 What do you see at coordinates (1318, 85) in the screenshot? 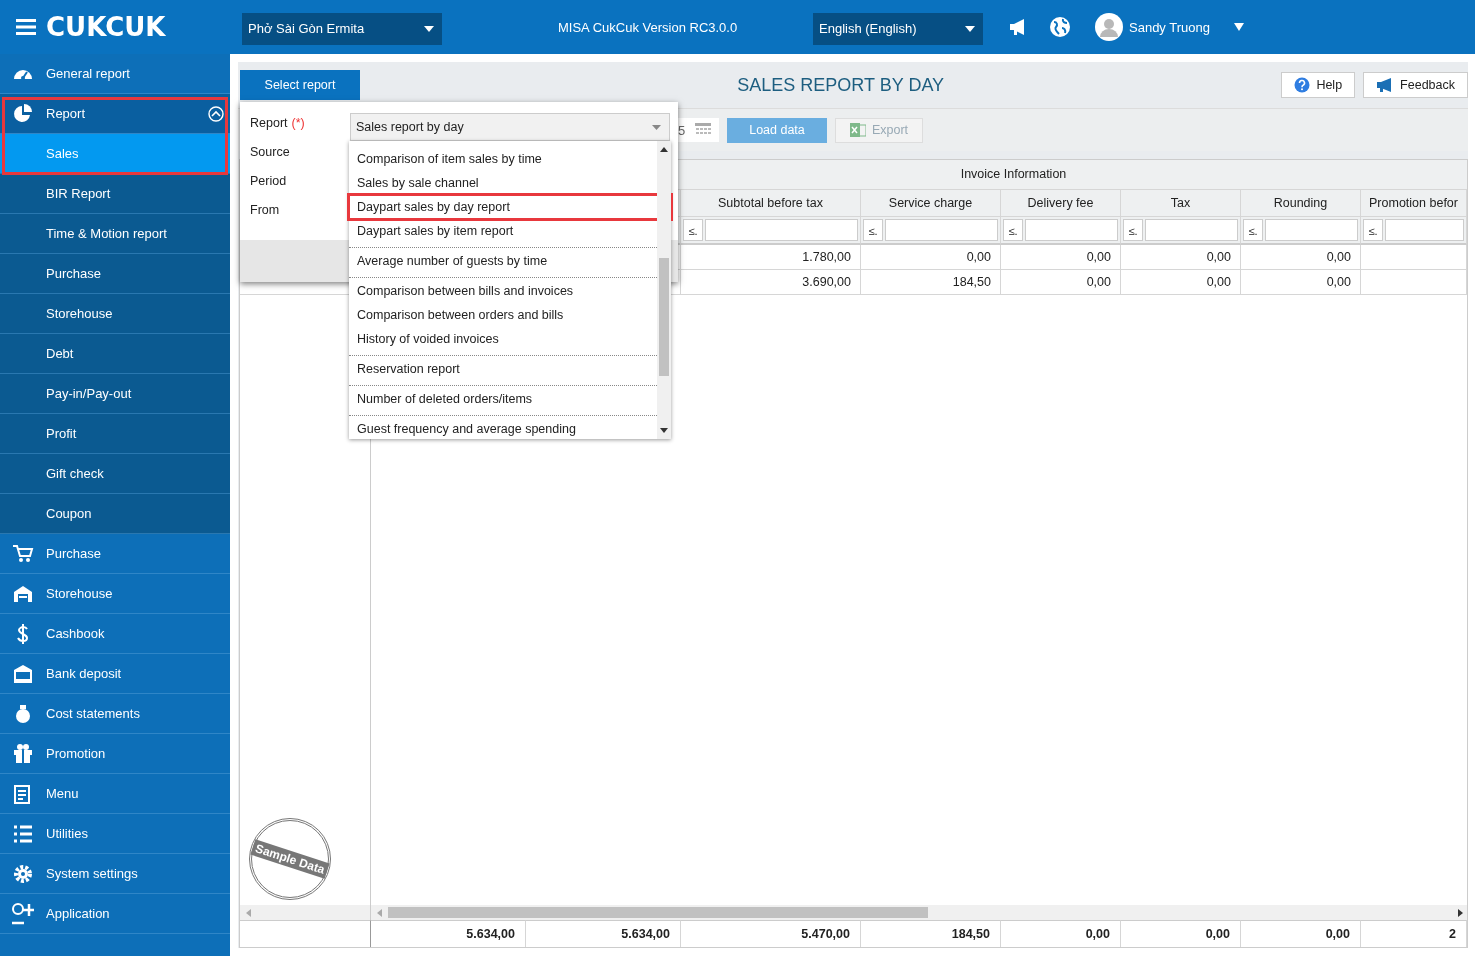
I see `help-button: Help` at bounding box center [1318, 85].